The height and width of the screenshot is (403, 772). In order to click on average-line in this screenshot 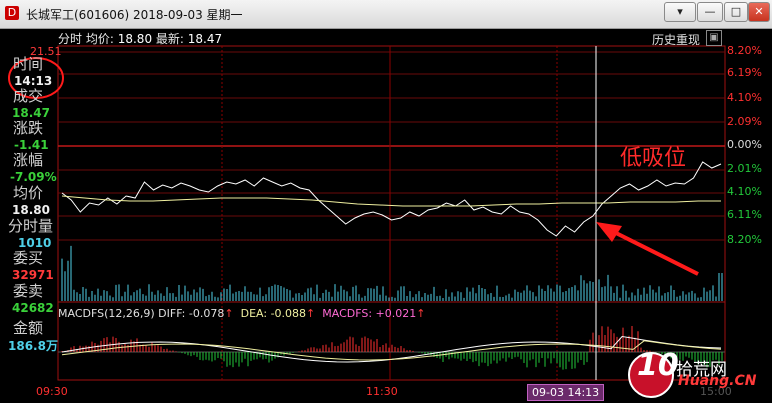, I will do `click(391, 201)`.